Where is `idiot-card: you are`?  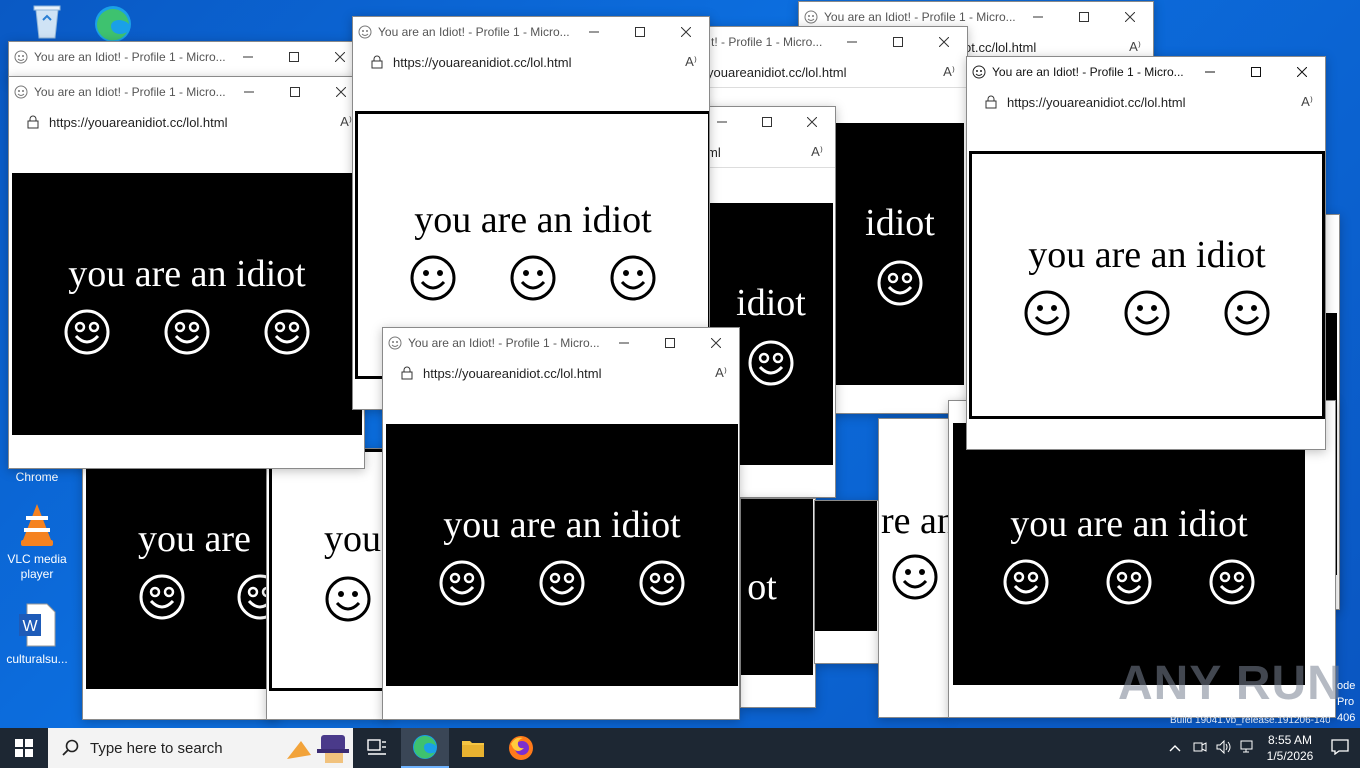 idiot-card: you are is located at coordinates (181, 569).